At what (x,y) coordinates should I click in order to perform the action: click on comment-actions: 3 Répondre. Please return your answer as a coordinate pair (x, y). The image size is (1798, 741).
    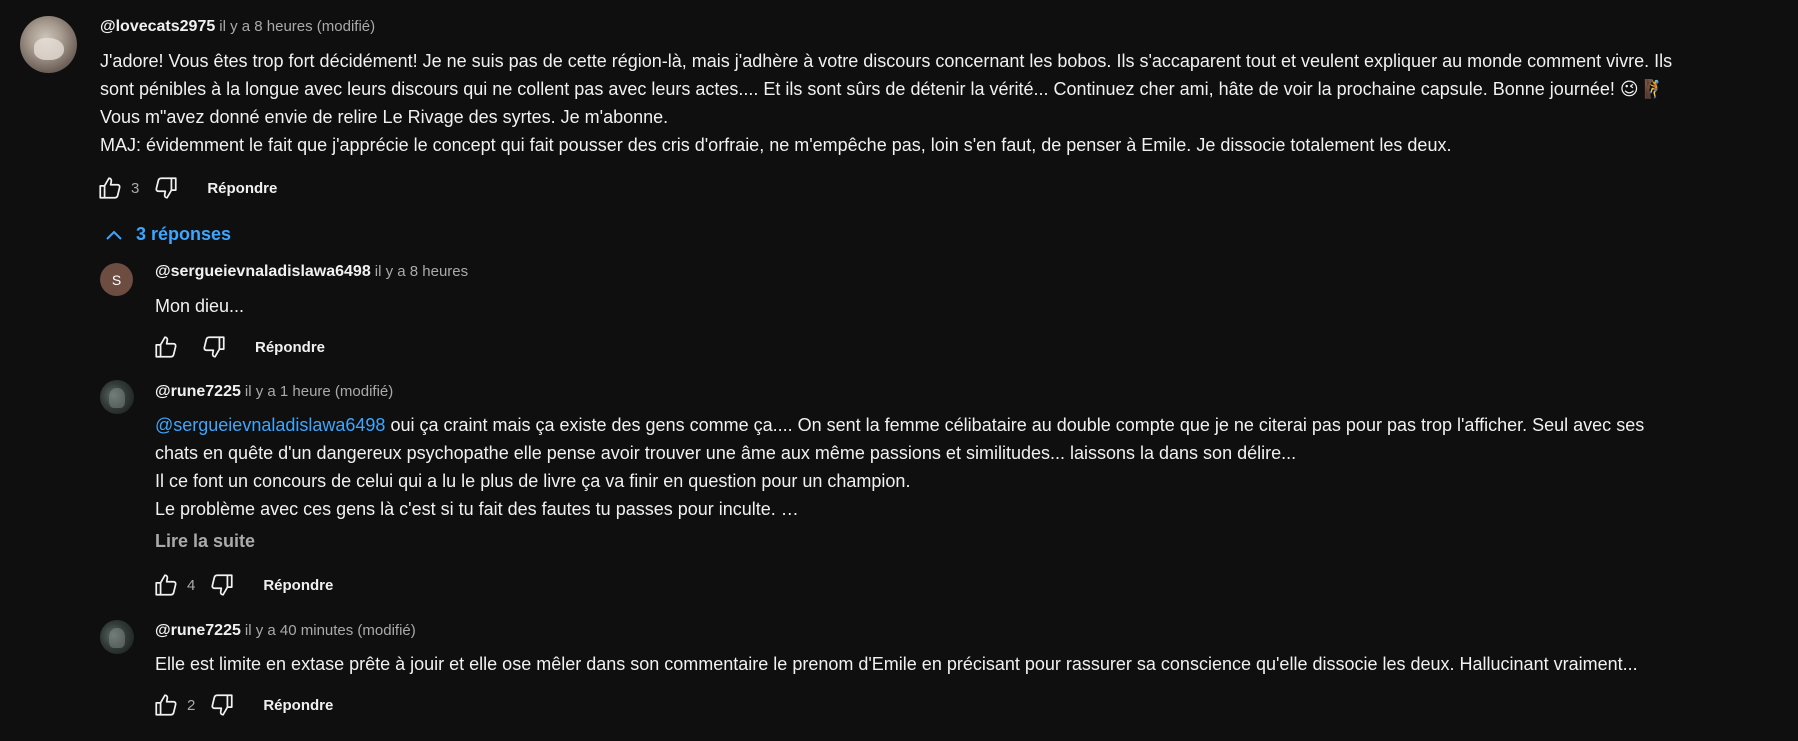
    Looking at the image, I should click on (185, 188).